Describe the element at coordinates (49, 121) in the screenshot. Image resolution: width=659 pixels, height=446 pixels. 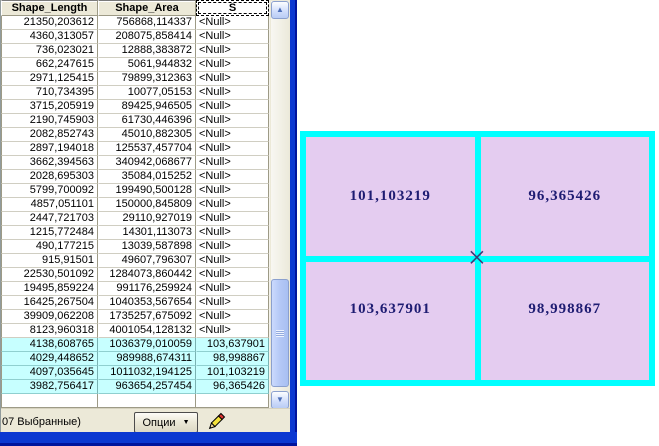
I see `table-cell: 2190,745903` at that location.